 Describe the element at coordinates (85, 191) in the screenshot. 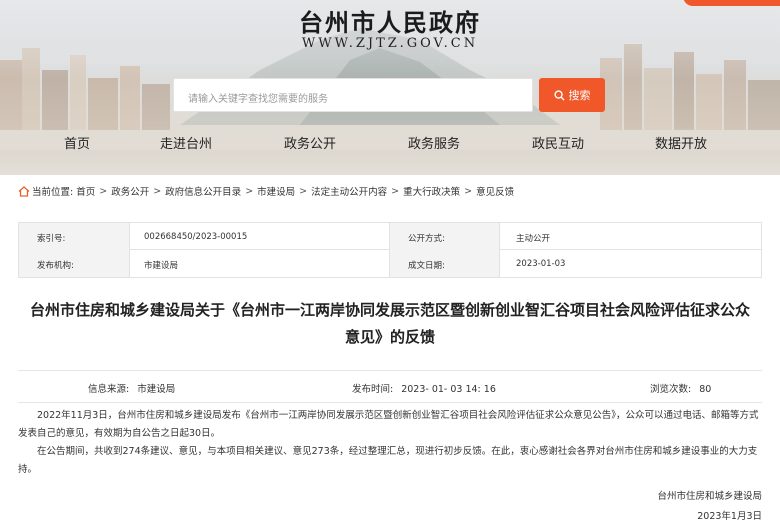

I see `breadcrumb-item-home: 首页` at that location.